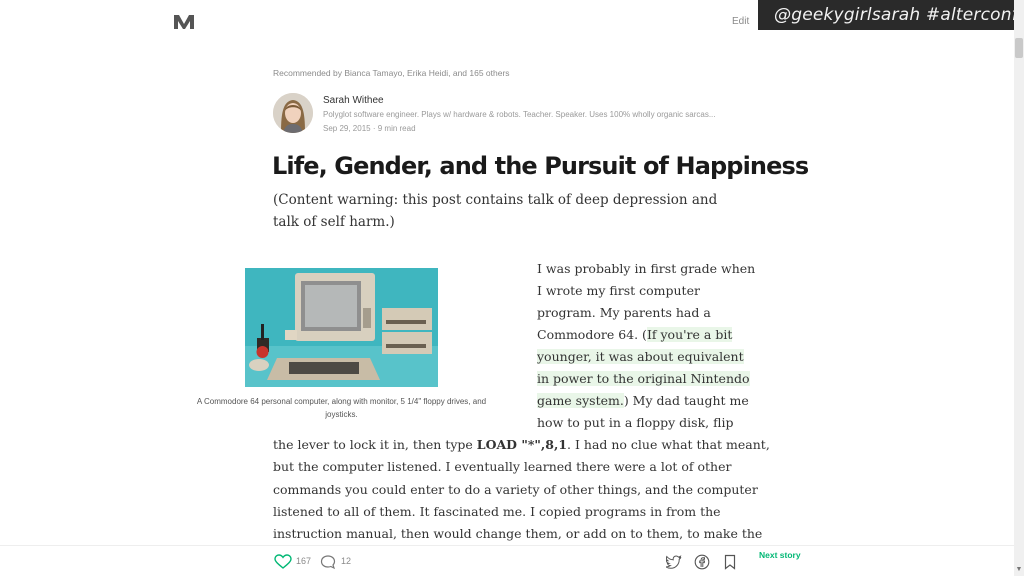 This screenshot has width=1024, height=576. What do you see at coordinates (730, 562) in the screenshot?
I see `bookmark-icon` at bounding box center [730, 562].